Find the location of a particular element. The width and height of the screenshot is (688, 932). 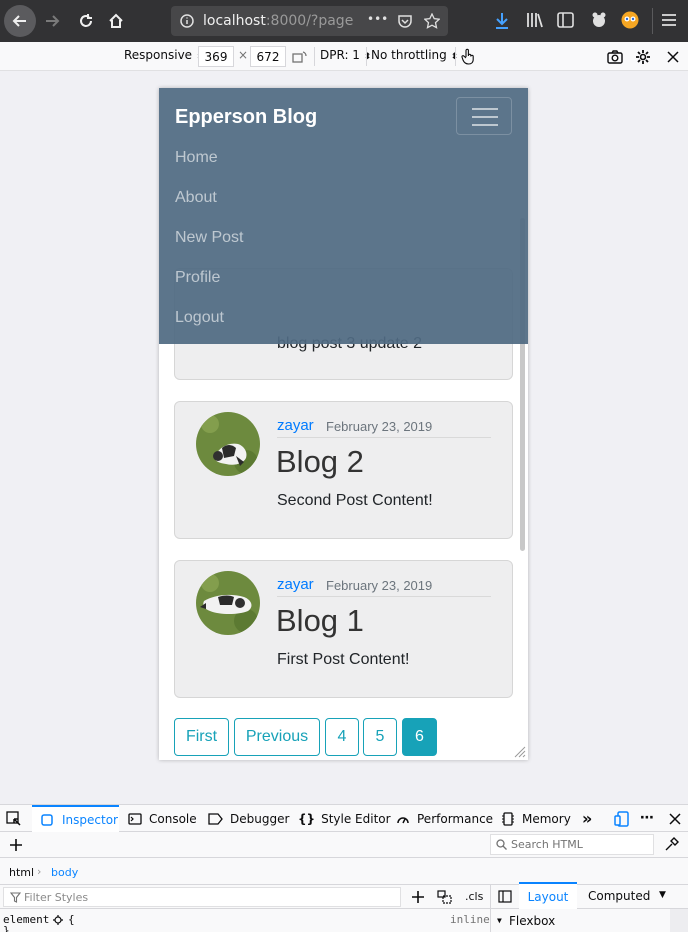

close-icon is located at coordinates (673, 57).